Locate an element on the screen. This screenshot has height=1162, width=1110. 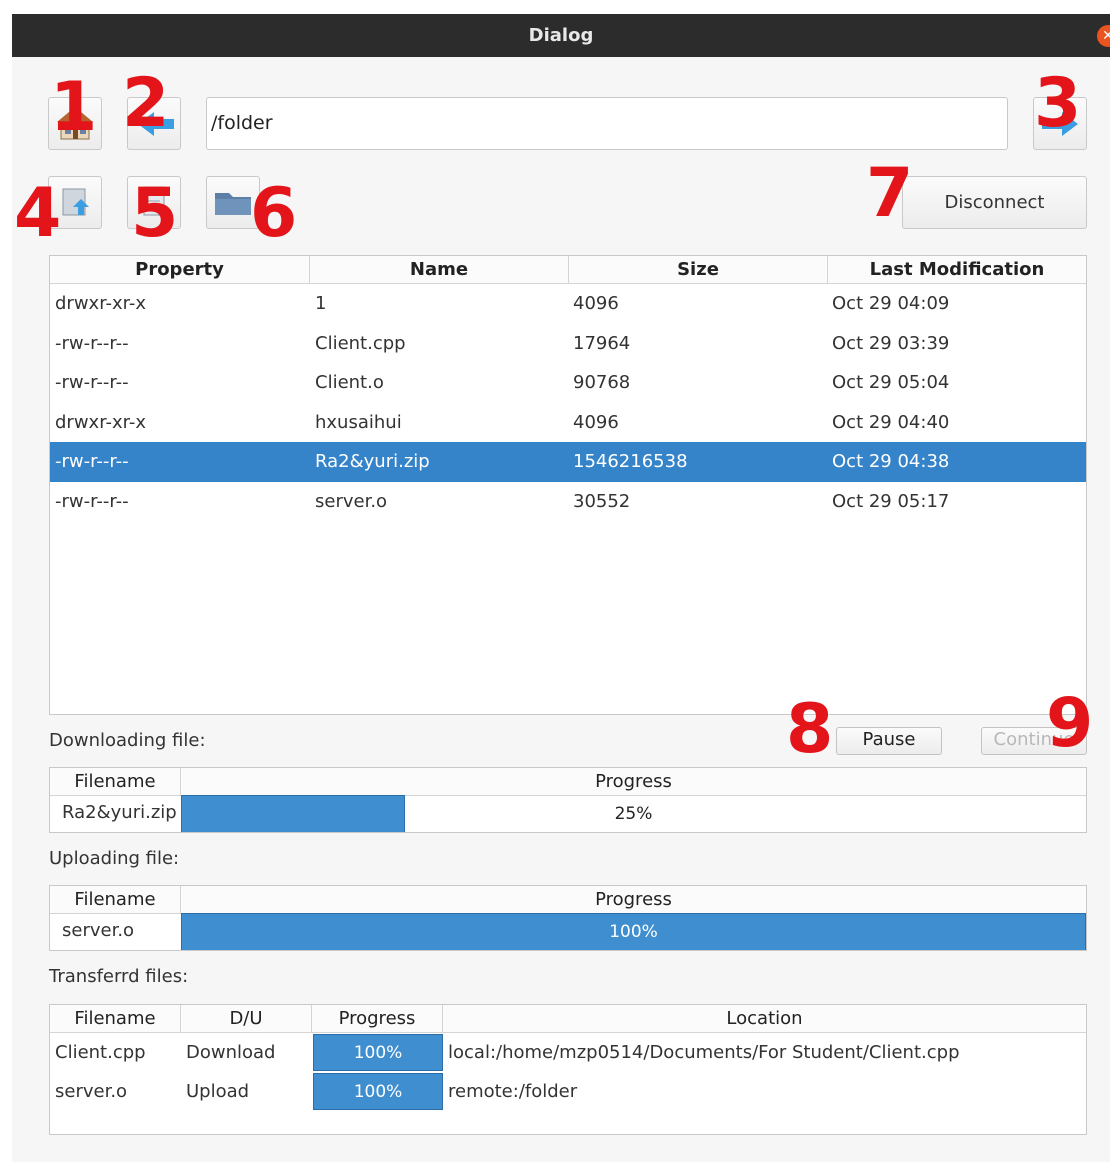
title-bar: Dialog ✕ is located at coordinates (561, 35).